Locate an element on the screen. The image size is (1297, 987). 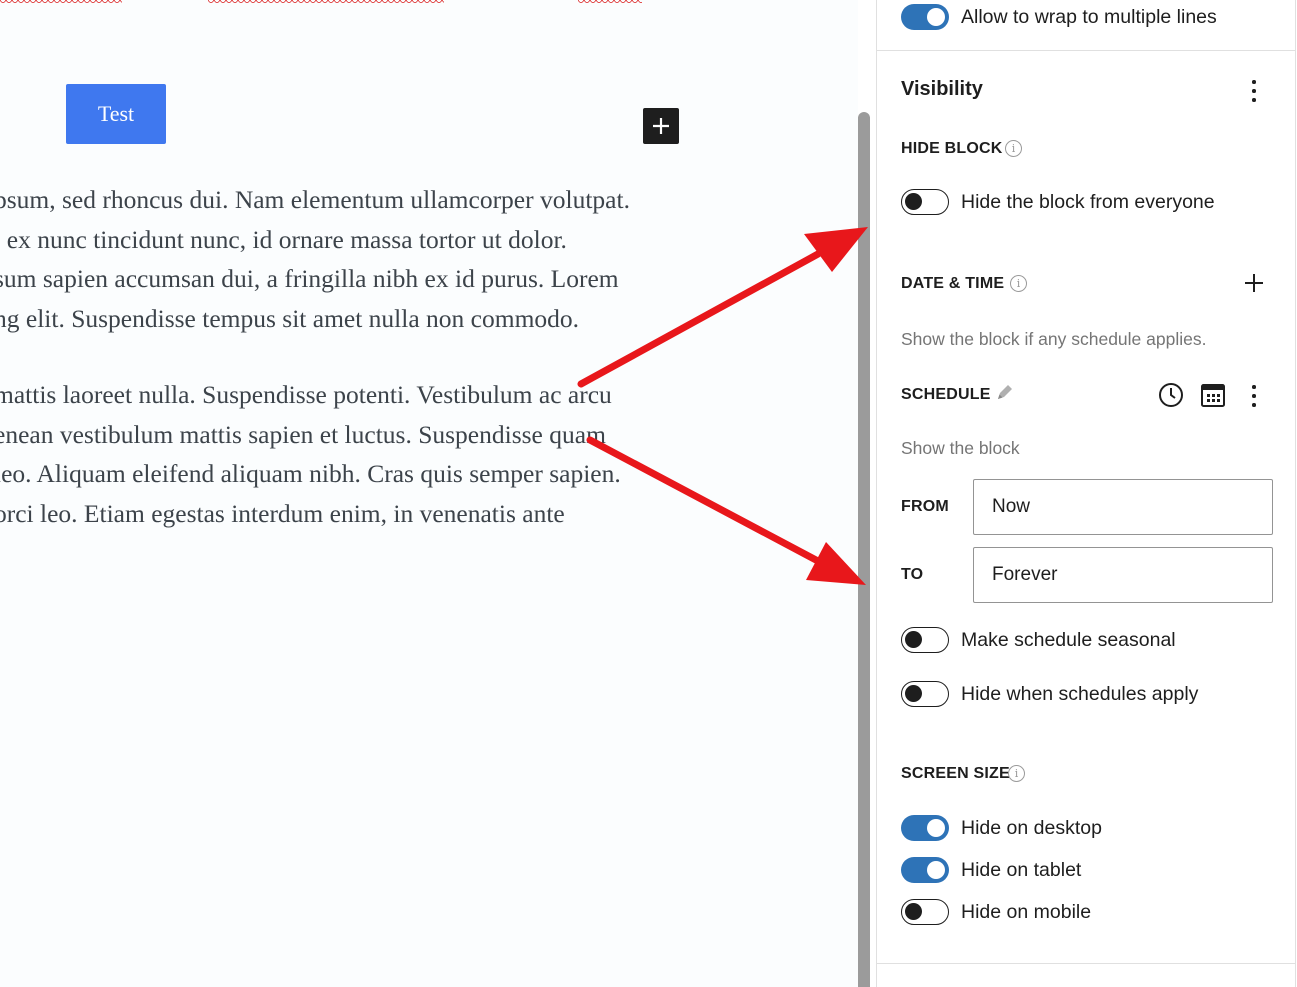
hide-block-info-icon: i is located at coordinates (1013, 148).